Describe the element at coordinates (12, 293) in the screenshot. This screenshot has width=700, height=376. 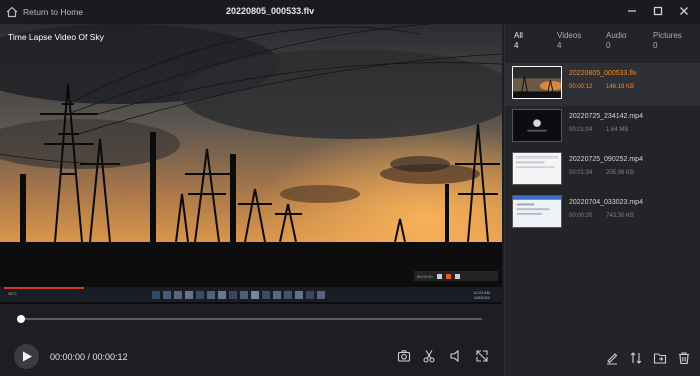
I see `taskbar-weather: 28°C` at that location.